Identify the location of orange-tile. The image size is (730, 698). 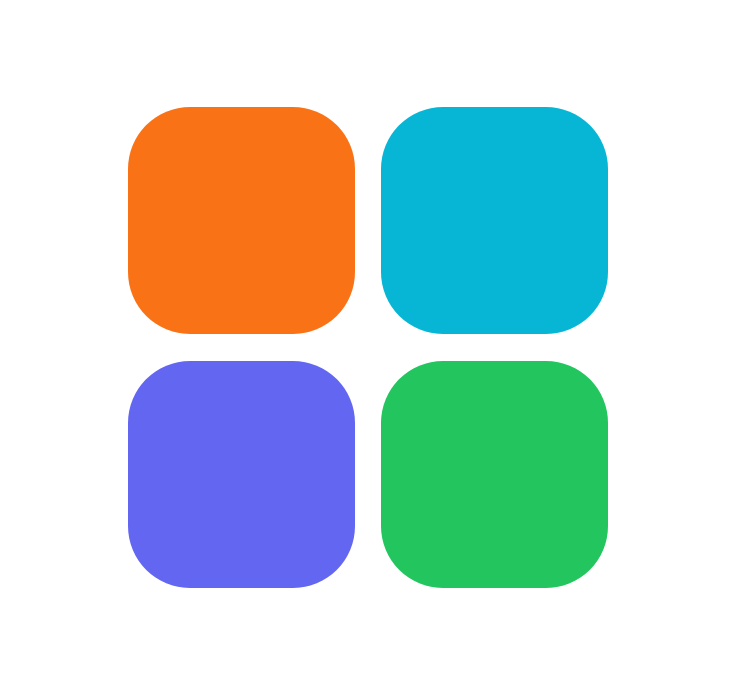
(241, 220).